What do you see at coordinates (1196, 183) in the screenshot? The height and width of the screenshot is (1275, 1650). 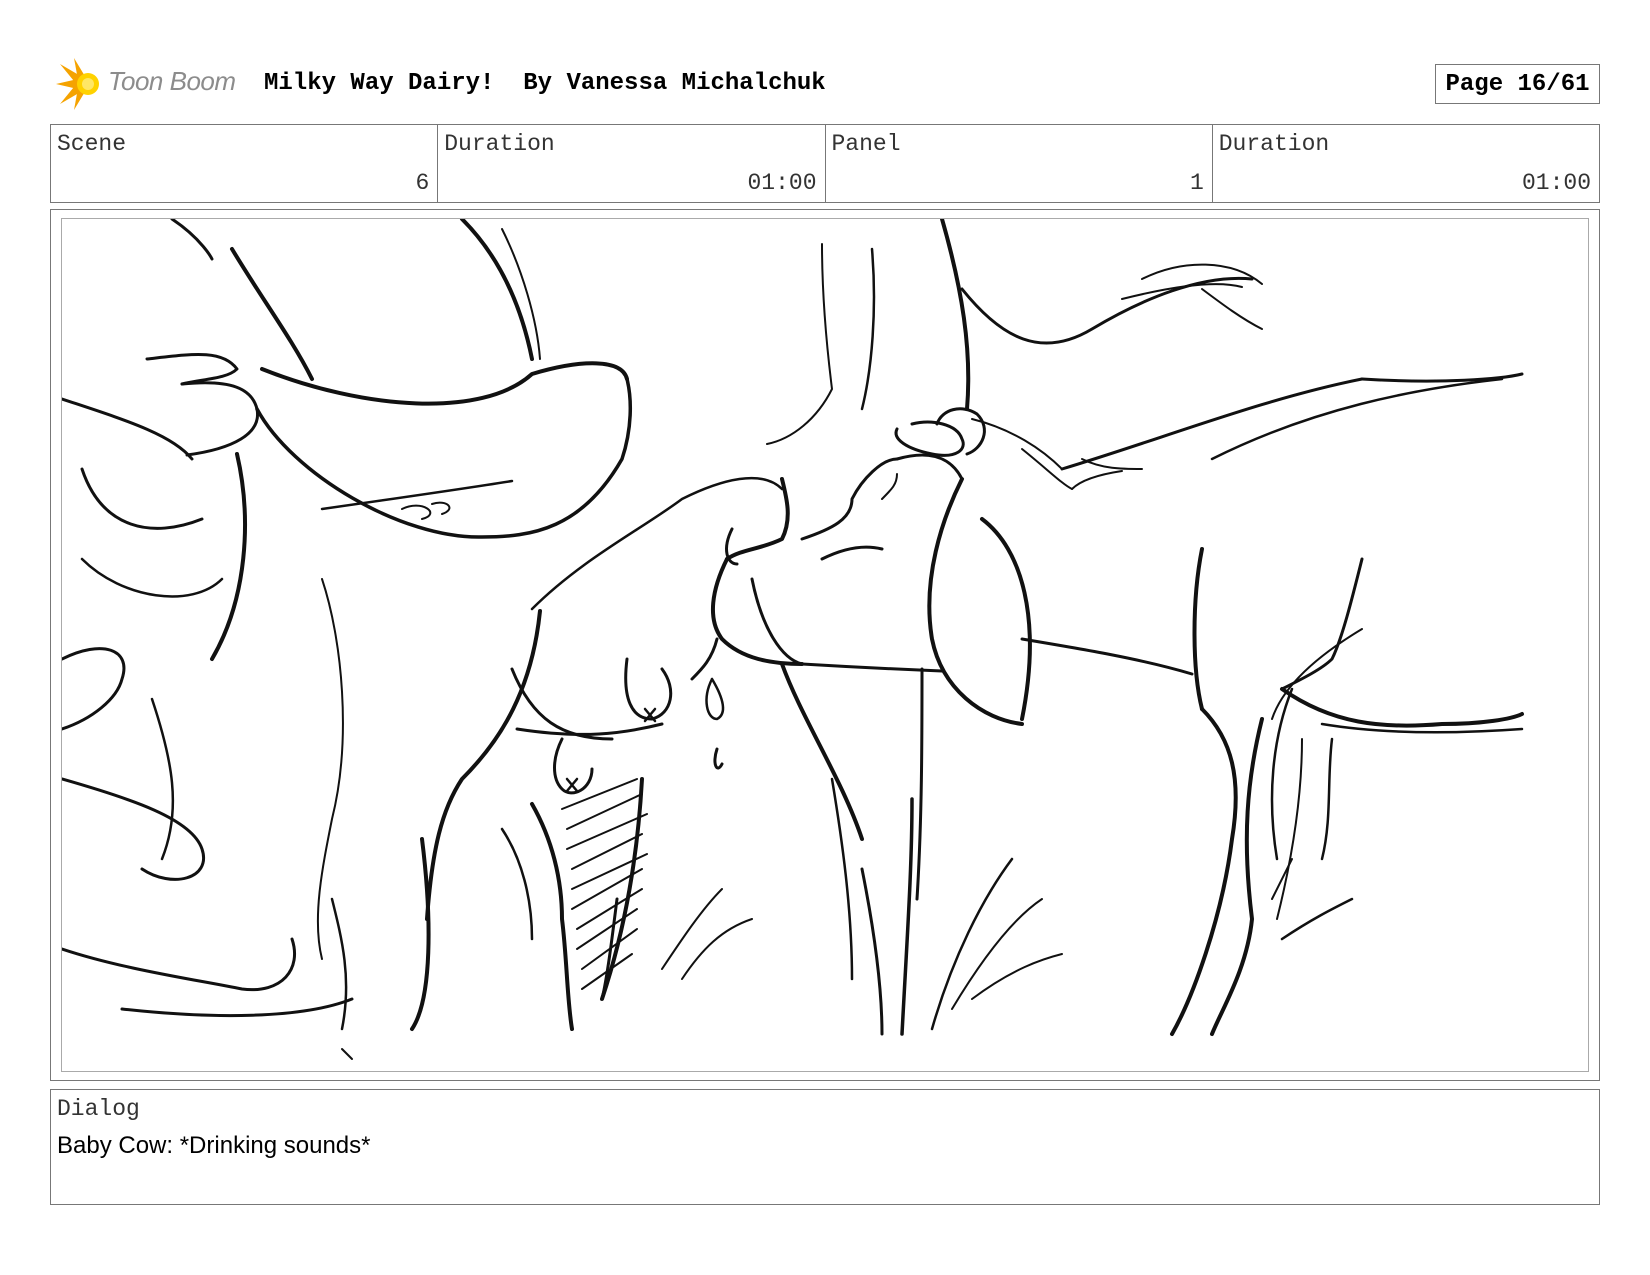 I see `panel-value: 1` at bounding box center [1196, 183].